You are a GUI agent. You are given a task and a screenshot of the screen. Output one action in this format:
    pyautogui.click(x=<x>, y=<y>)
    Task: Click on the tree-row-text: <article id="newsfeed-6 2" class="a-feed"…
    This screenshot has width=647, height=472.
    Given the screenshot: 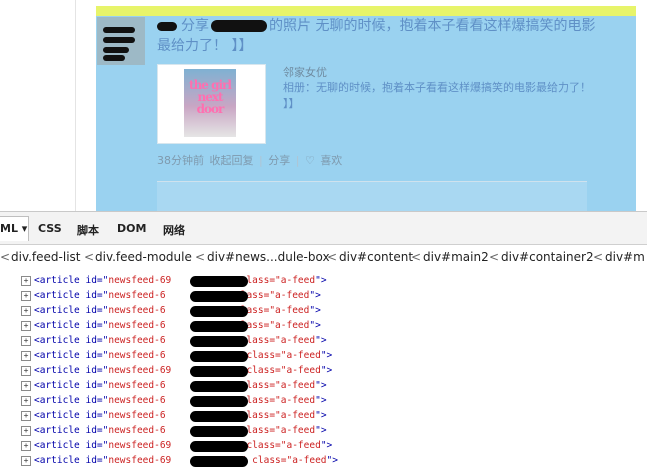 What is the action you would take?
    pyautogui.click(x=180, y=385)
    